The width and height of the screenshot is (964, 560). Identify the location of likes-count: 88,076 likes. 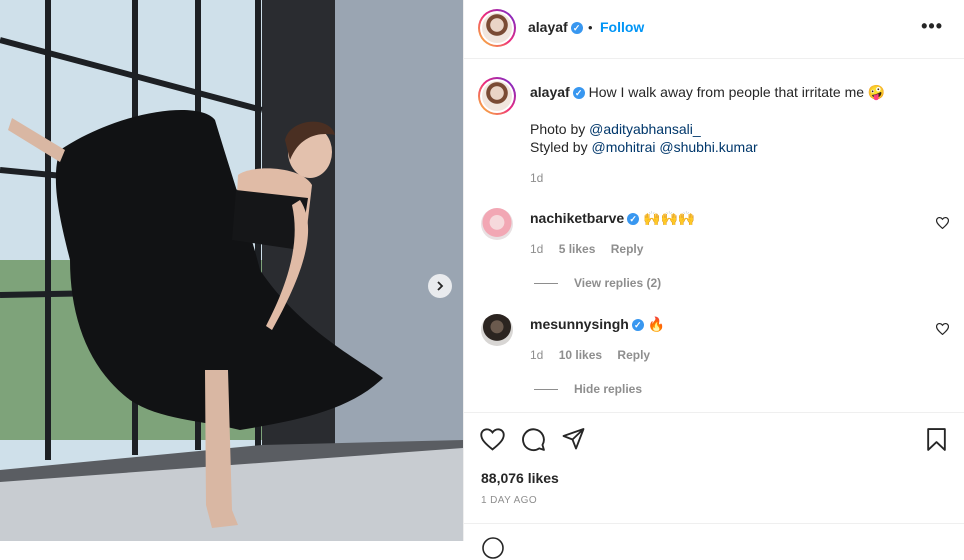
(520, 478).